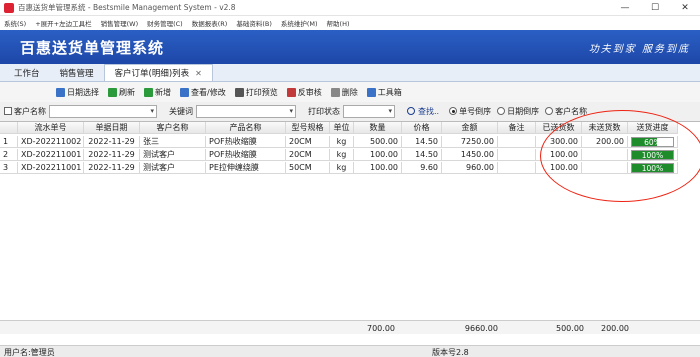 Image resolution: width=700 pixels, height=357 pixels. What do you see at coordinates (15, 23) in the screenshot?
I see `menu-system: 系统(S)` at bounding box center [15, 23].